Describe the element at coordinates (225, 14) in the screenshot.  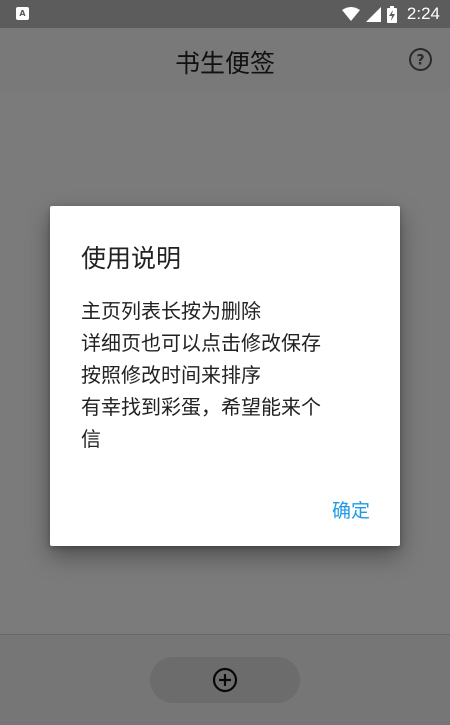
I see `status-bar: A 2:24` at that location.